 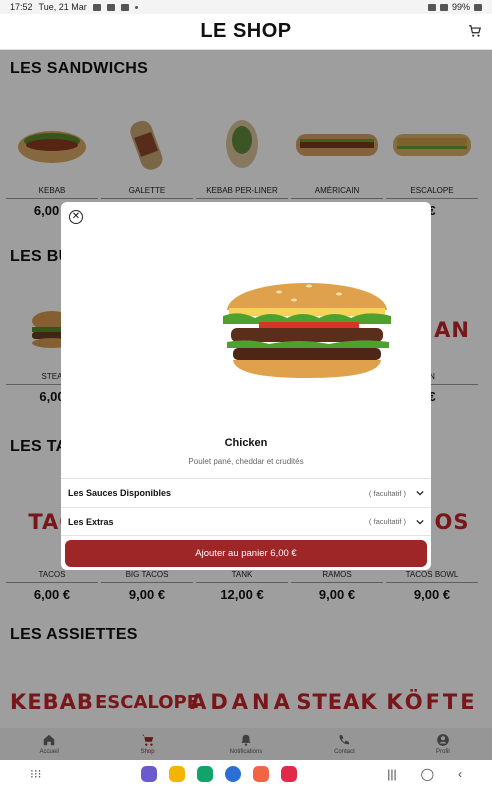 What do you see at coordinates (246, 7) in the screenshot?
I see `status-bar: 17:52 Tue, 21 Mar 99%` at bounding box center [246, 7].